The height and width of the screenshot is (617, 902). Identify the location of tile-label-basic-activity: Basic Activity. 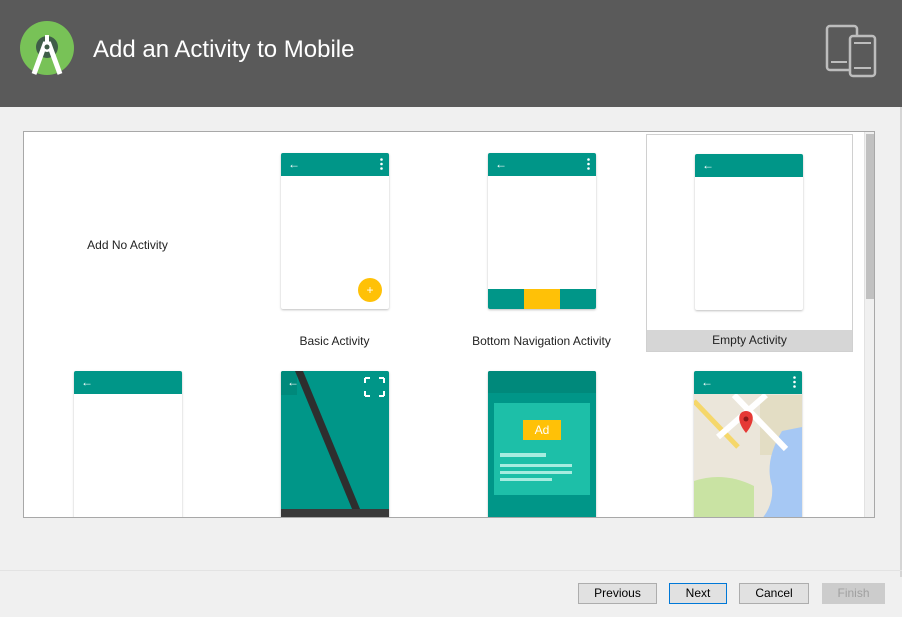
(334, 341).